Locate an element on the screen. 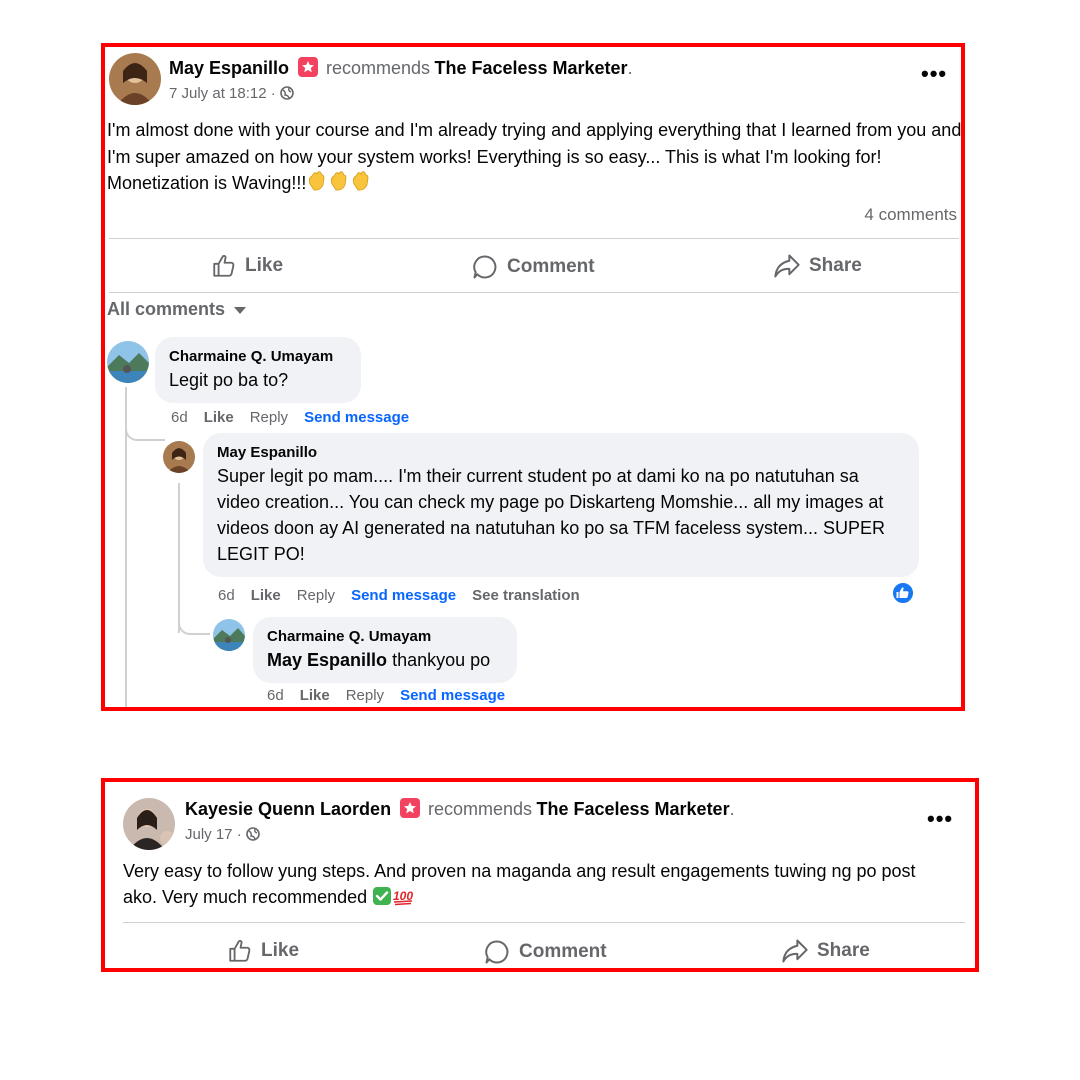 Image resolution: width=1080 pixels, height=1080 pixels. comment-text: Legit po ba to? is located at coordinates (229, 380).